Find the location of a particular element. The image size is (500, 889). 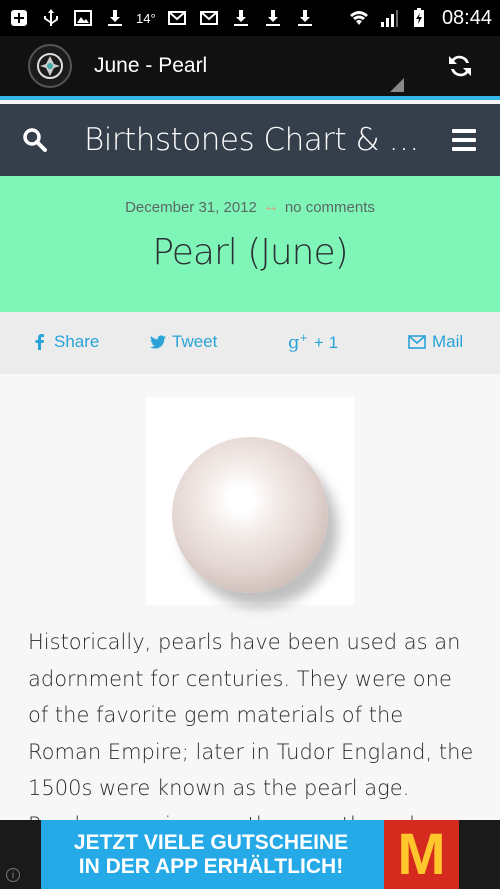

mail-share-button: Mail is located at coordinates (435, 342).